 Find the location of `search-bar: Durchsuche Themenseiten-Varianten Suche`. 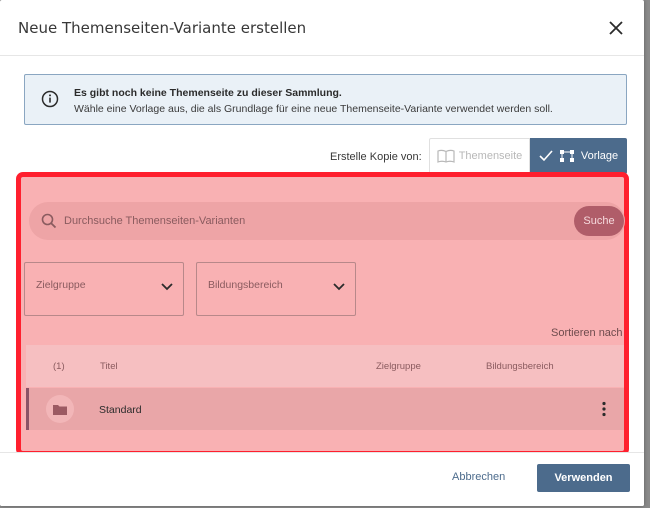

search-bar: Durchsuche Themenseiten-Varianten Suche is located at coordinates (327, 221).